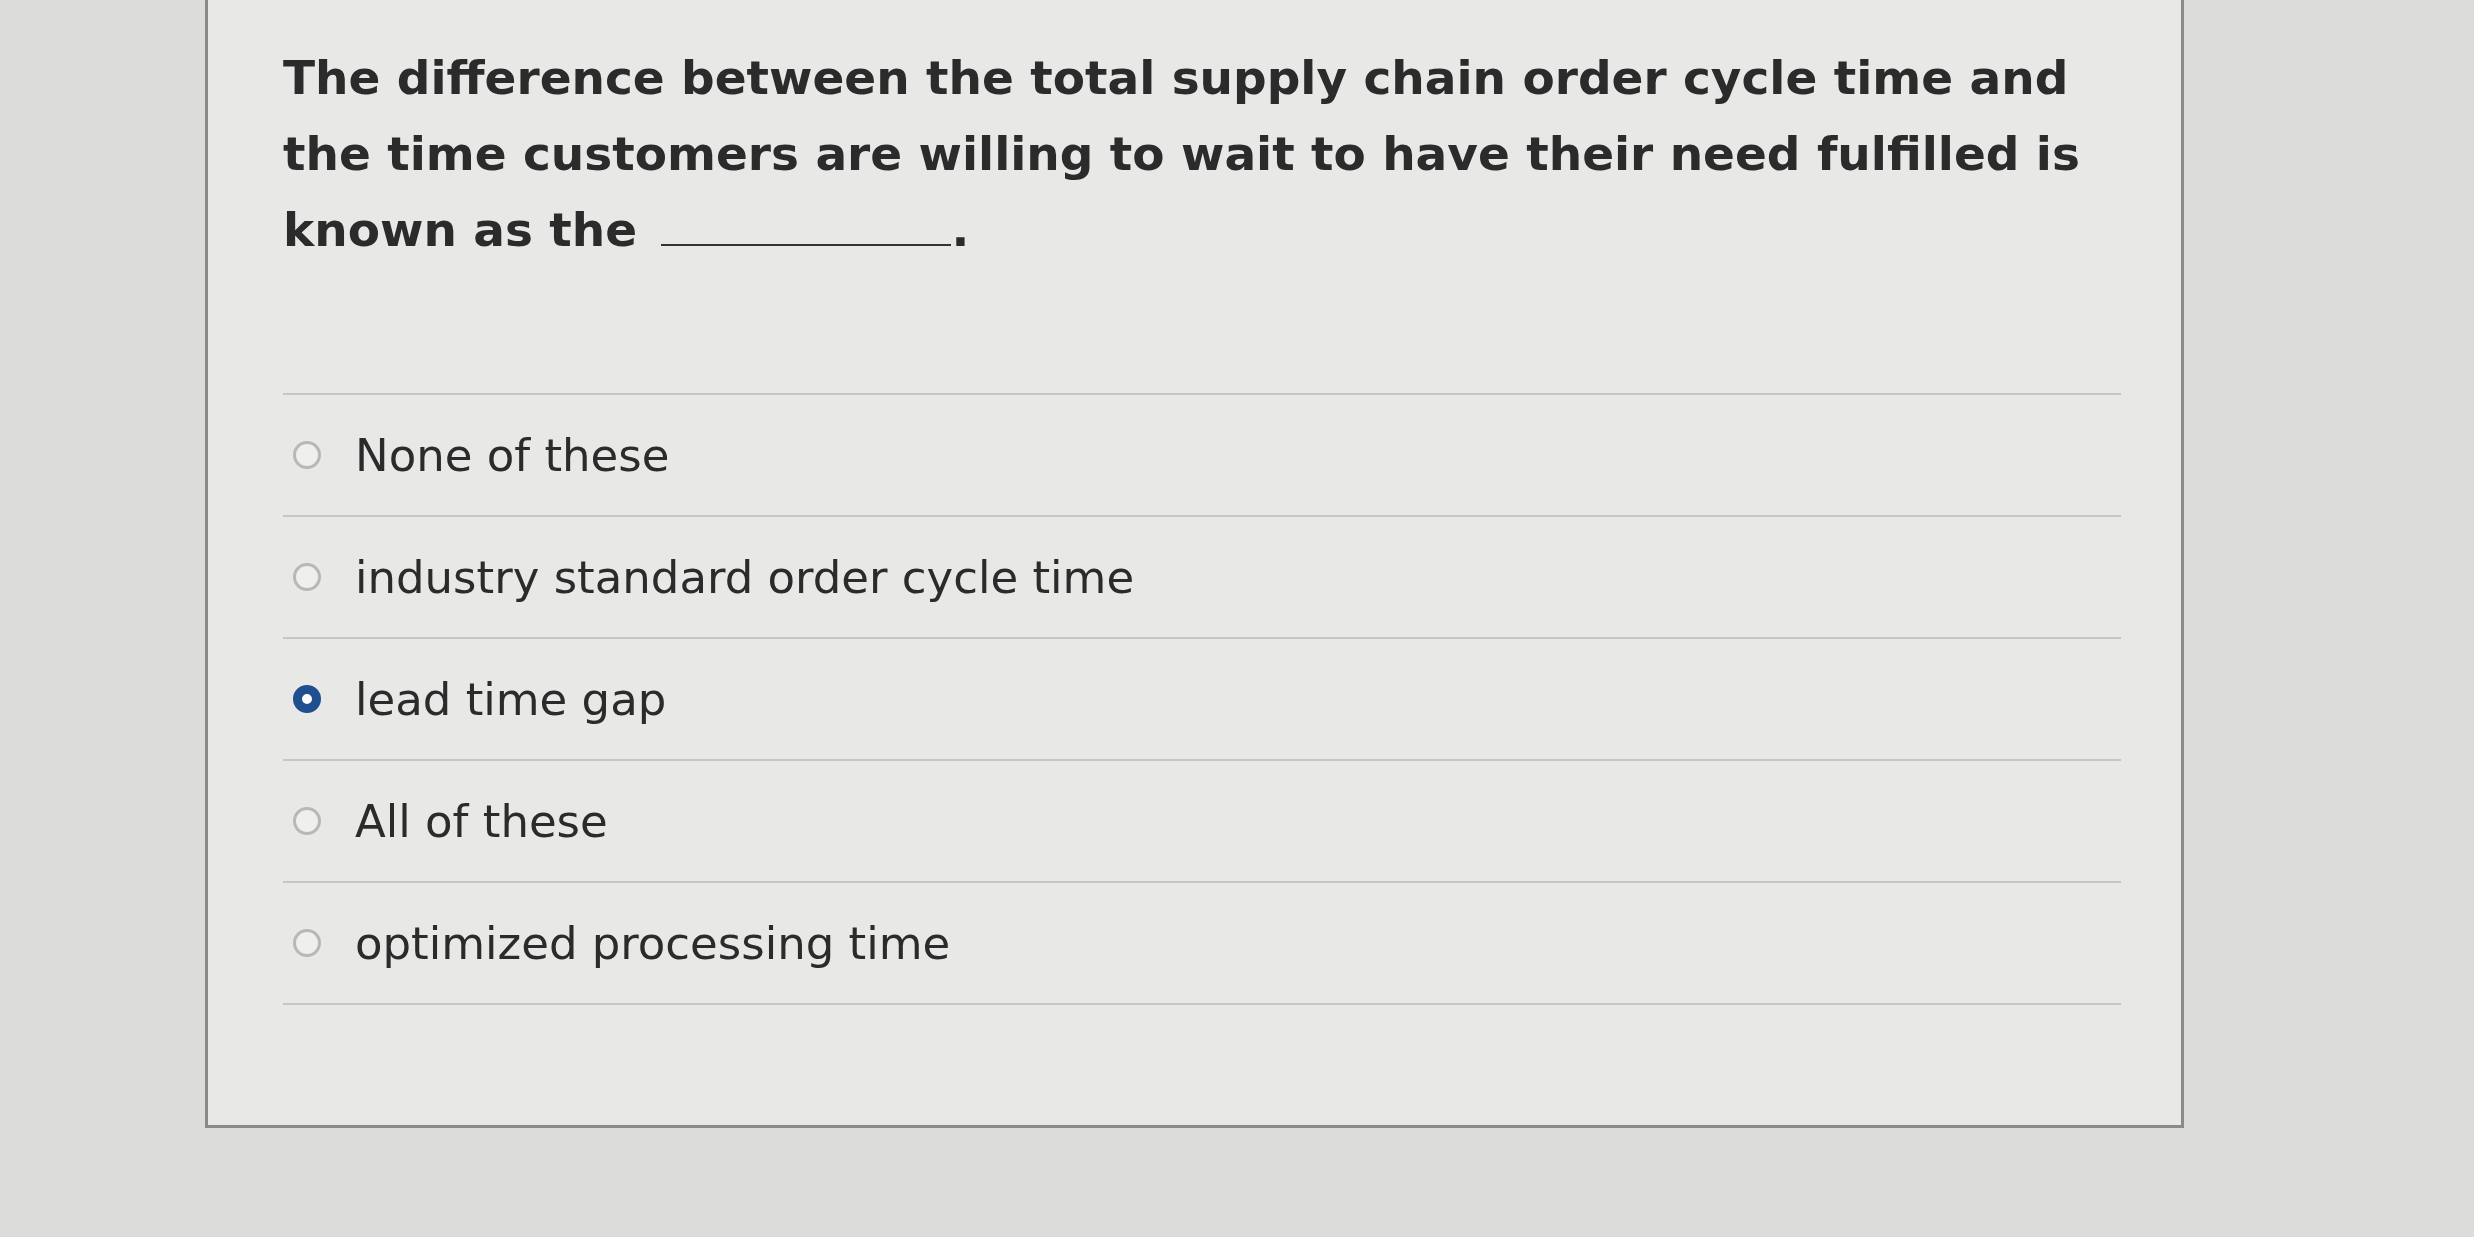 The height and width of the screenshot is (1237, 2474). I want to click on option-label: industry standard order cycle time, so click(745, 577).